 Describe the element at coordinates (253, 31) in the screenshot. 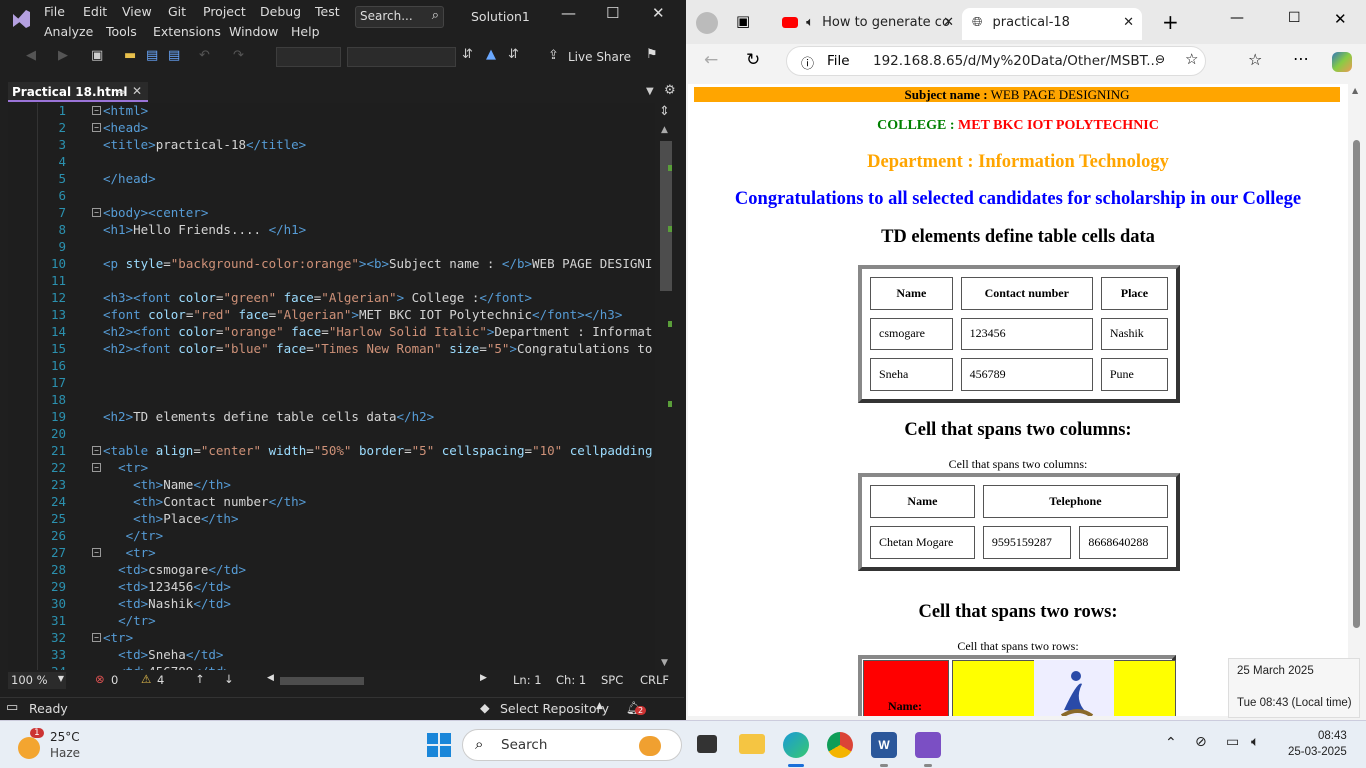

I see `menu-window: Window` at that location.